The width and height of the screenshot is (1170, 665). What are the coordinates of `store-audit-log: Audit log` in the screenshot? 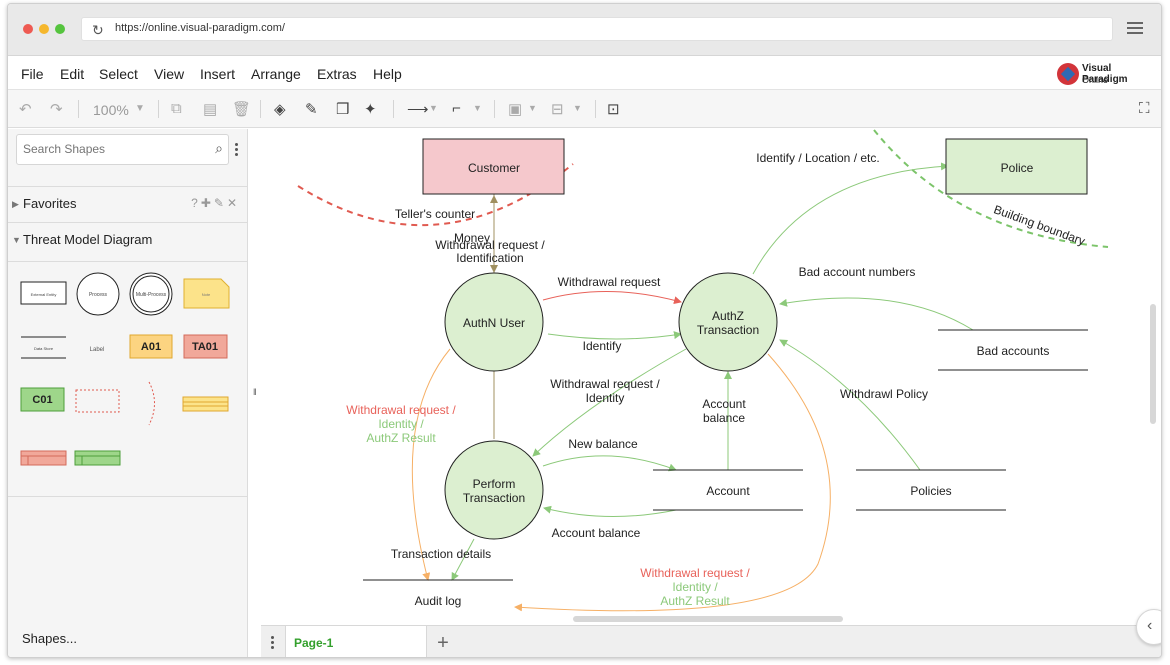 It's located at (438, 593).